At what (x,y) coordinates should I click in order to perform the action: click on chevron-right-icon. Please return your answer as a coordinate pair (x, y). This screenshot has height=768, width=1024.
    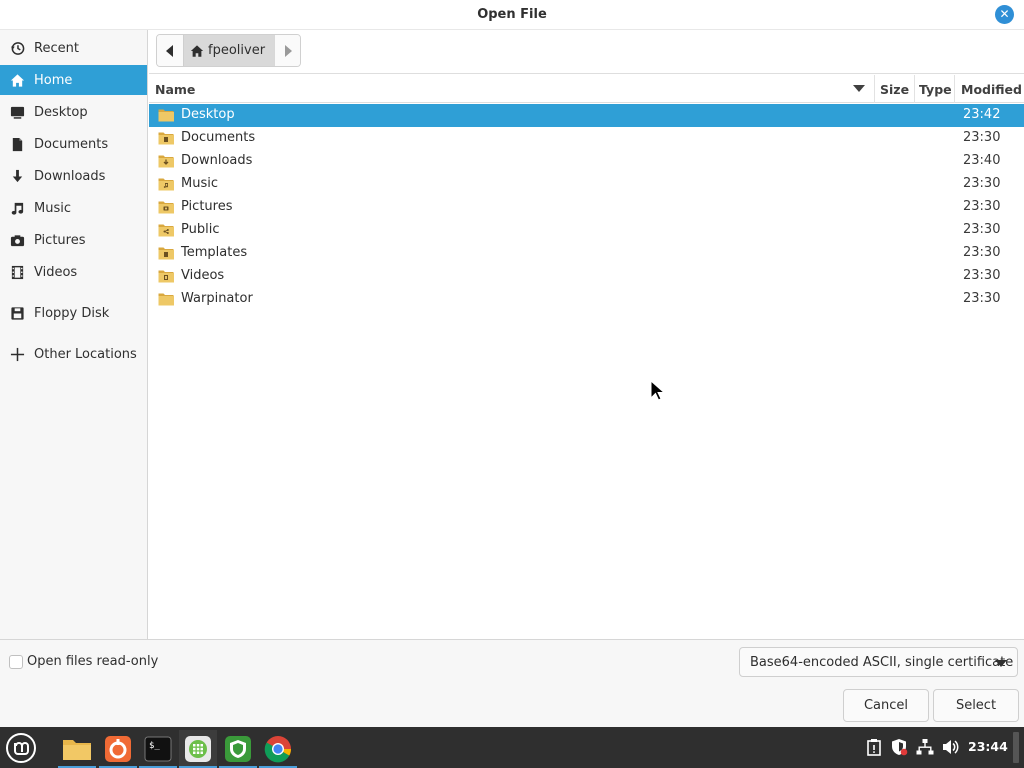
    Looking at the image, I should click on (288, 50).